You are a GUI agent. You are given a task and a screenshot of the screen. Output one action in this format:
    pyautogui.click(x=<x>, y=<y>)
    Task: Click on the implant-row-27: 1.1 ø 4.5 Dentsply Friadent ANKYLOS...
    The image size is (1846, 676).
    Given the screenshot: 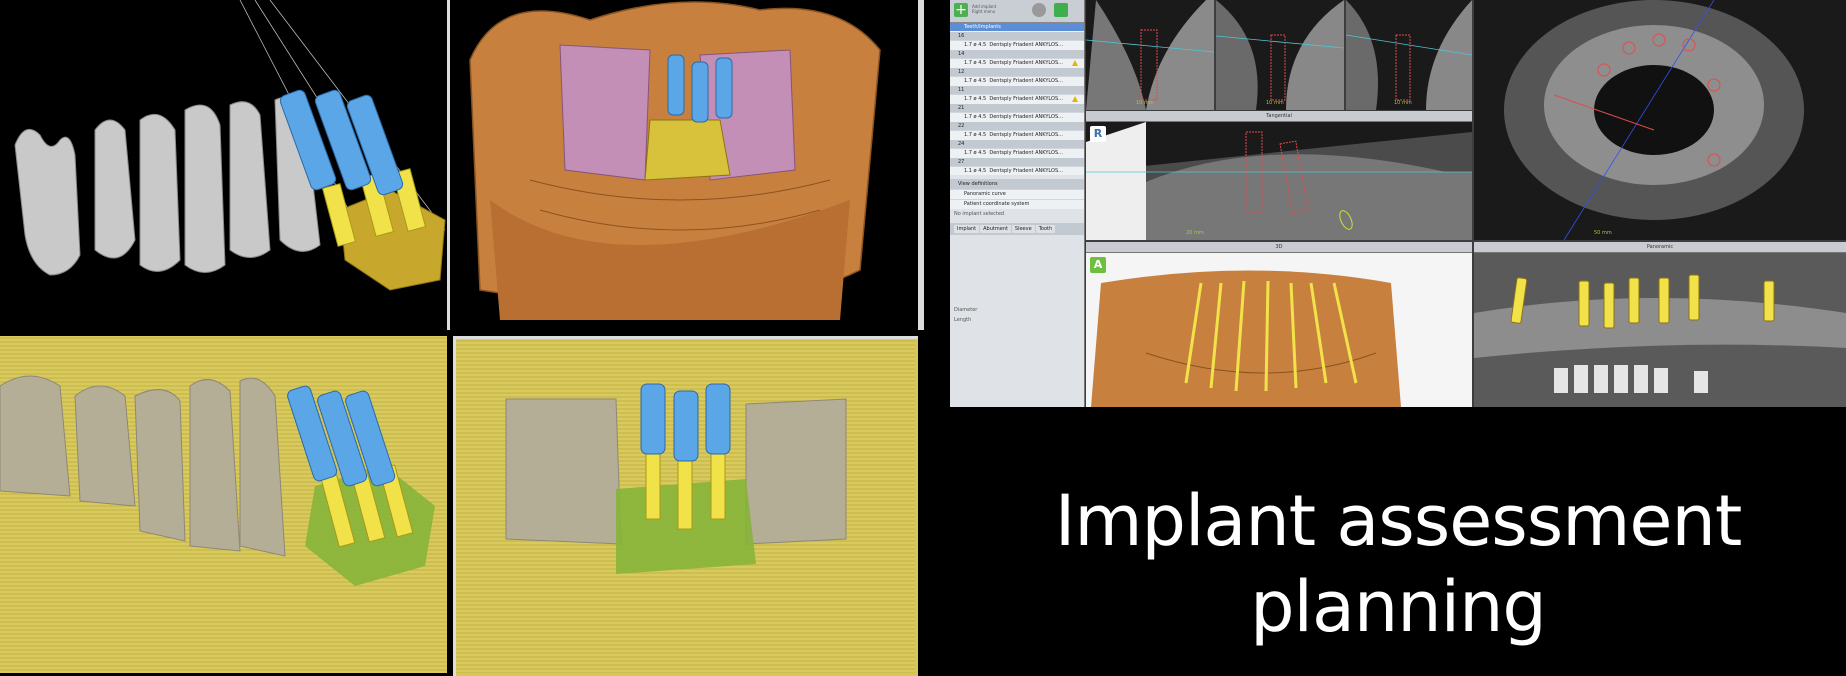 What is the action you would take?
    pyautogui.click(x=1017, y=170)
    